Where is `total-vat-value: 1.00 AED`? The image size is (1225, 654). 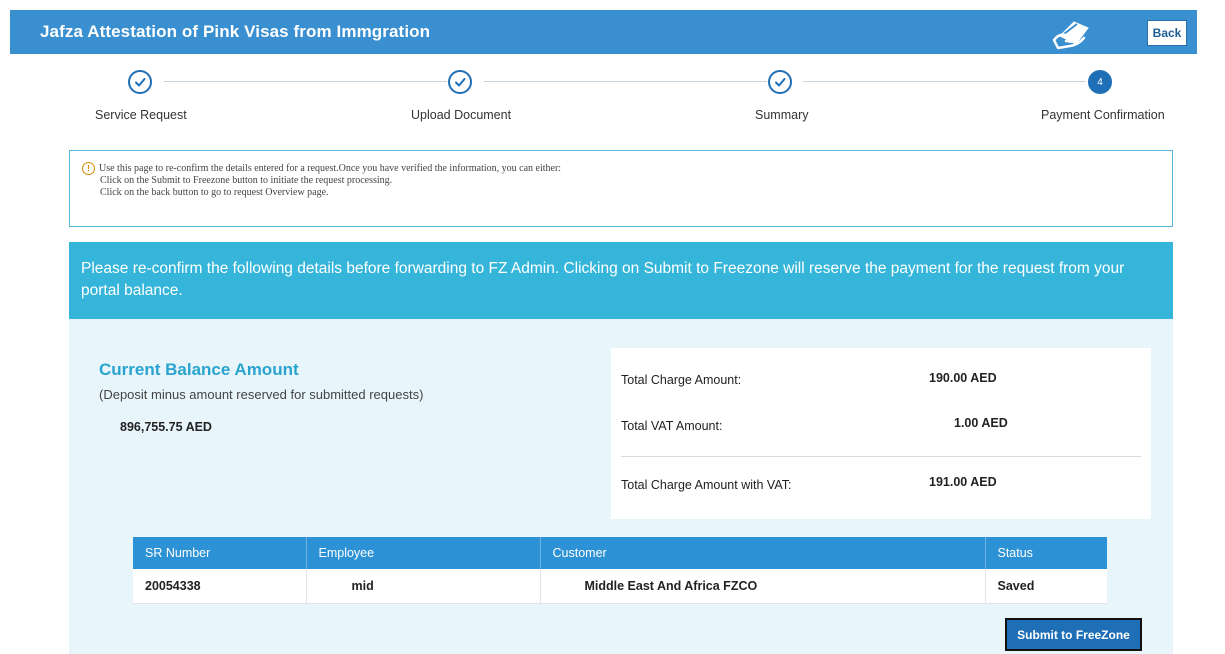
total-vat-value: 1.00 AED is located at coordinates (981, 423).